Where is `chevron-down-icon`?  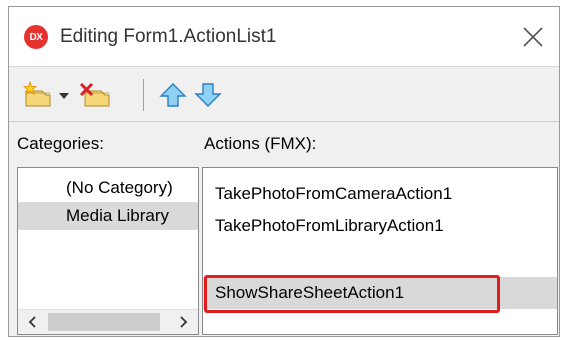 chevron-down-icon is located at coordinates (64, 96).